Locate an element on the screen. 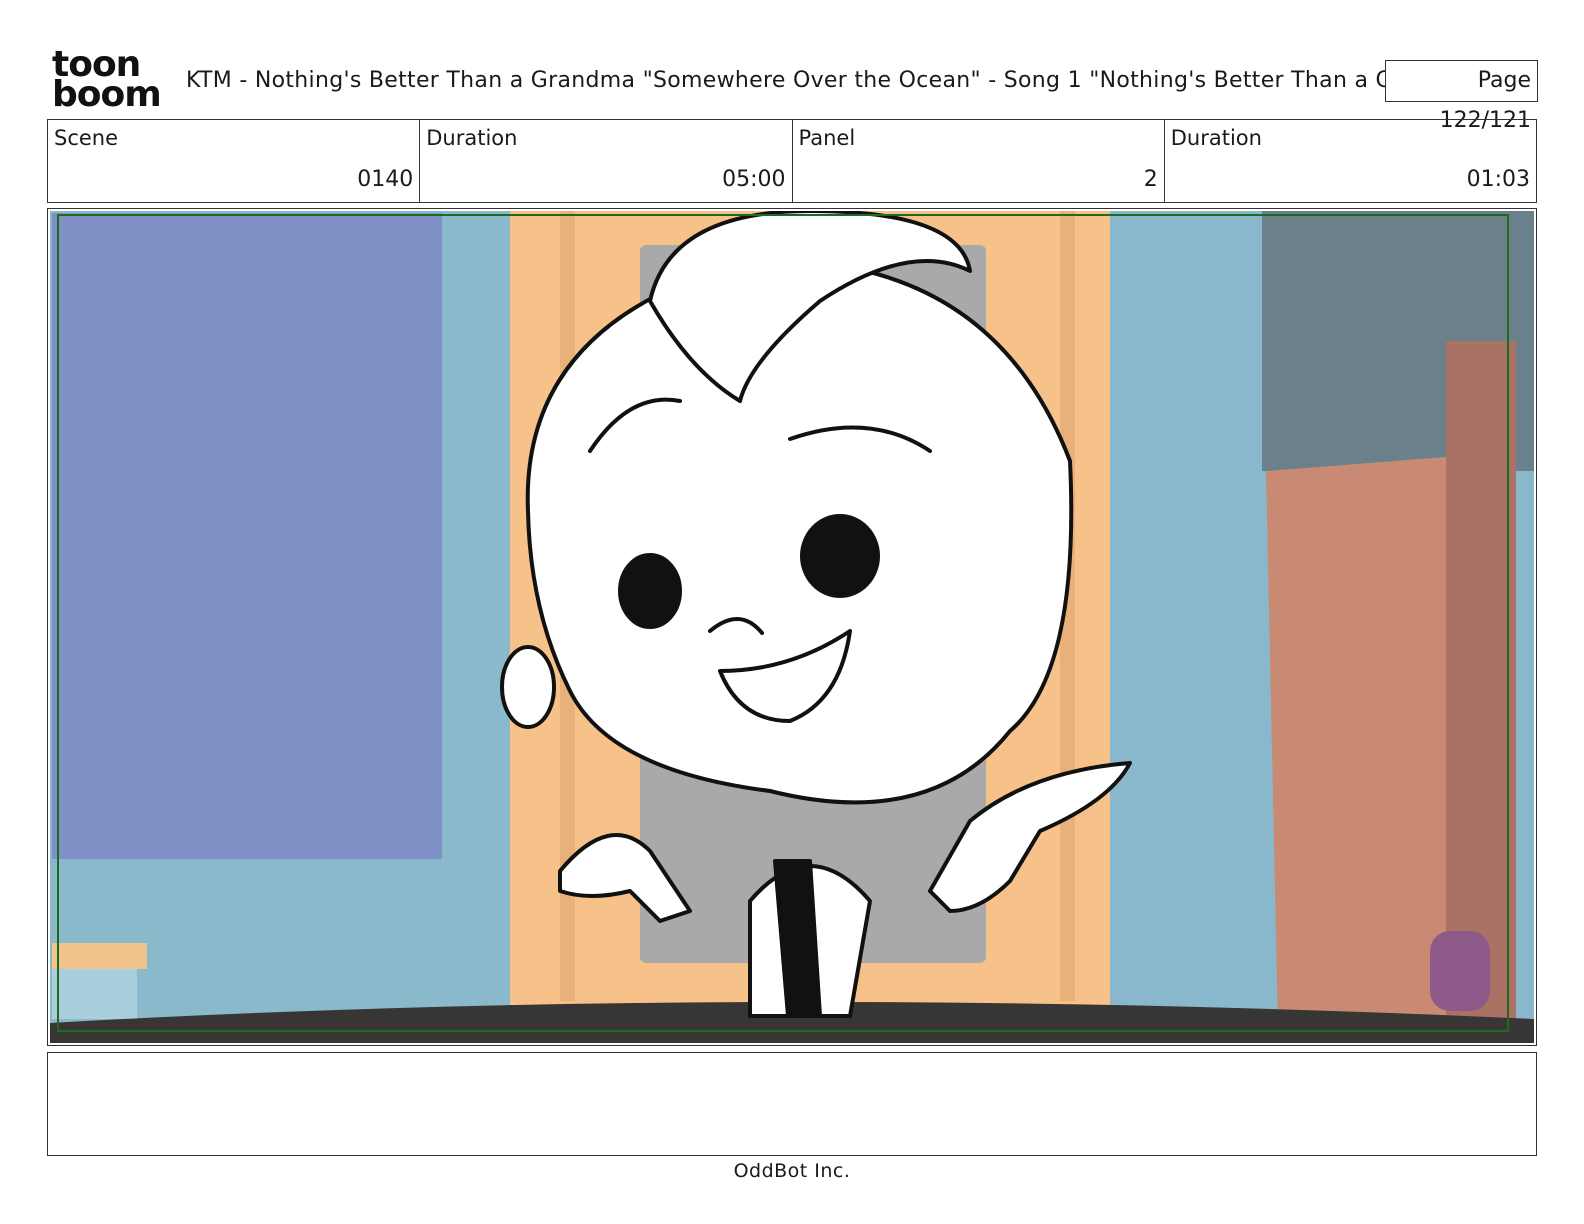 Image resolution: width=1584 pixels, height=1224 pixels. scene-label: Scene is located at coordinates (86, 138).